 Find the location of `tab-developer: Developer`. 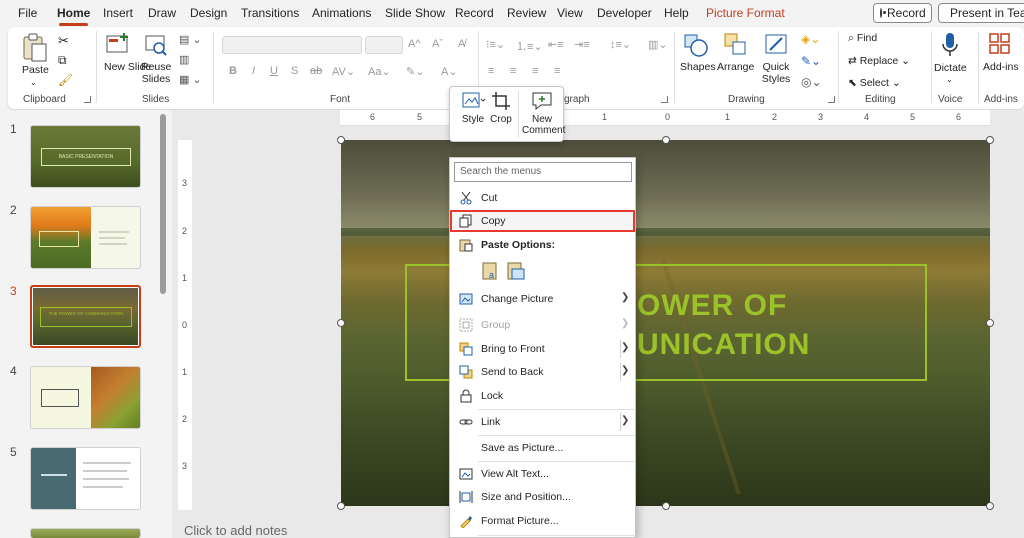

tab-developer: Developer is located at coordinates (624, 13).